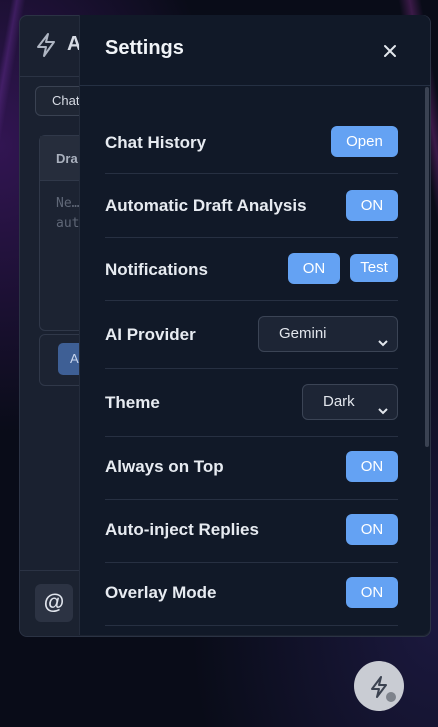 The width and height of the screenshot is (438, 727). What do you see at coordinates (372, 205) in the screenshot?
I see `draft-analysis-toggle: ON` at bounding box center [372, 205].